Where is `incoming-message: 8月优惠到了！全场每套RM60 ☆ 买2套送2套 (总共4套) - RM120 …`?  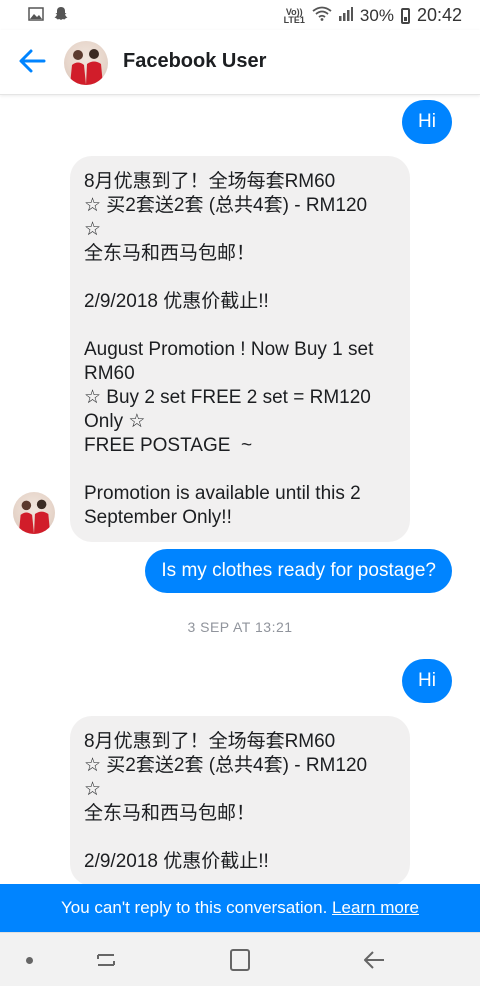
incoming-message: 8月优惠到了！全场每套RM60 ☆ 买2套送2套 (总共4套) - RM120 … is located at coordinates (240, 800).